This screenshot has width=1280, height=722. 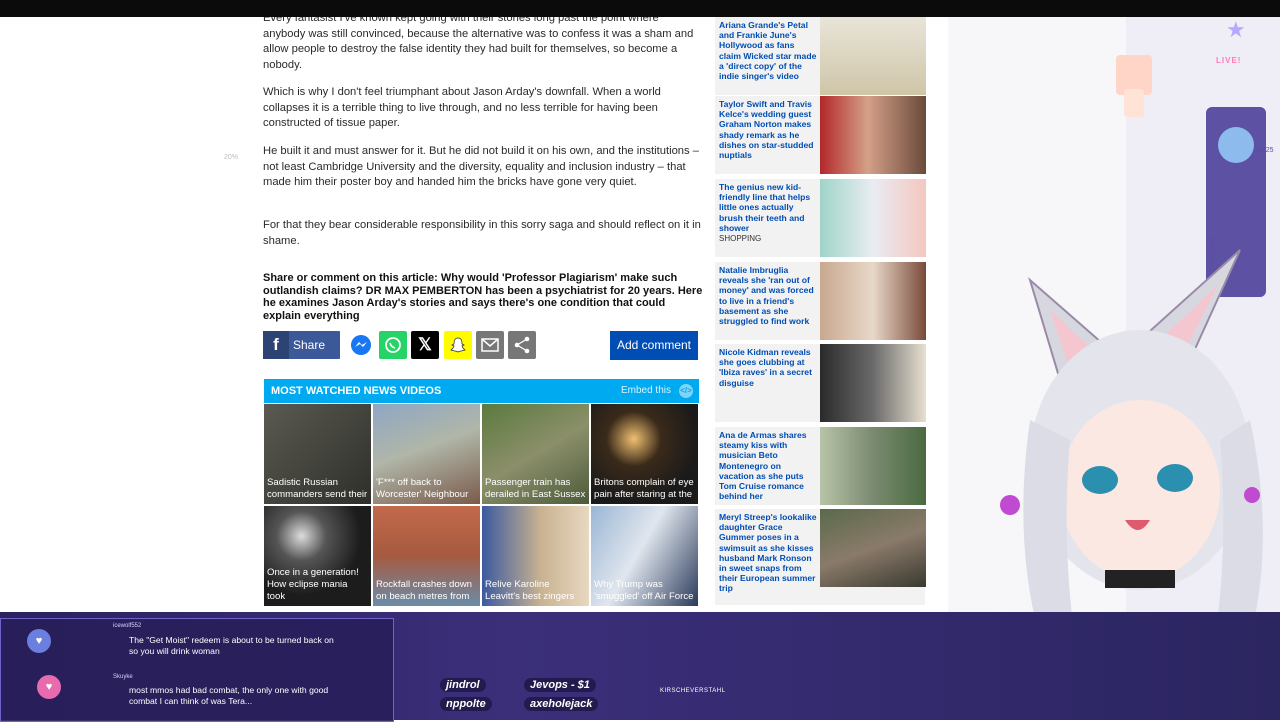 What do you see at coordinates (644, 556) in the screenshot?
I see `video-thumbnail: Why Trump was 'smuggled' off Air Force` at bounding box center [644, 556].